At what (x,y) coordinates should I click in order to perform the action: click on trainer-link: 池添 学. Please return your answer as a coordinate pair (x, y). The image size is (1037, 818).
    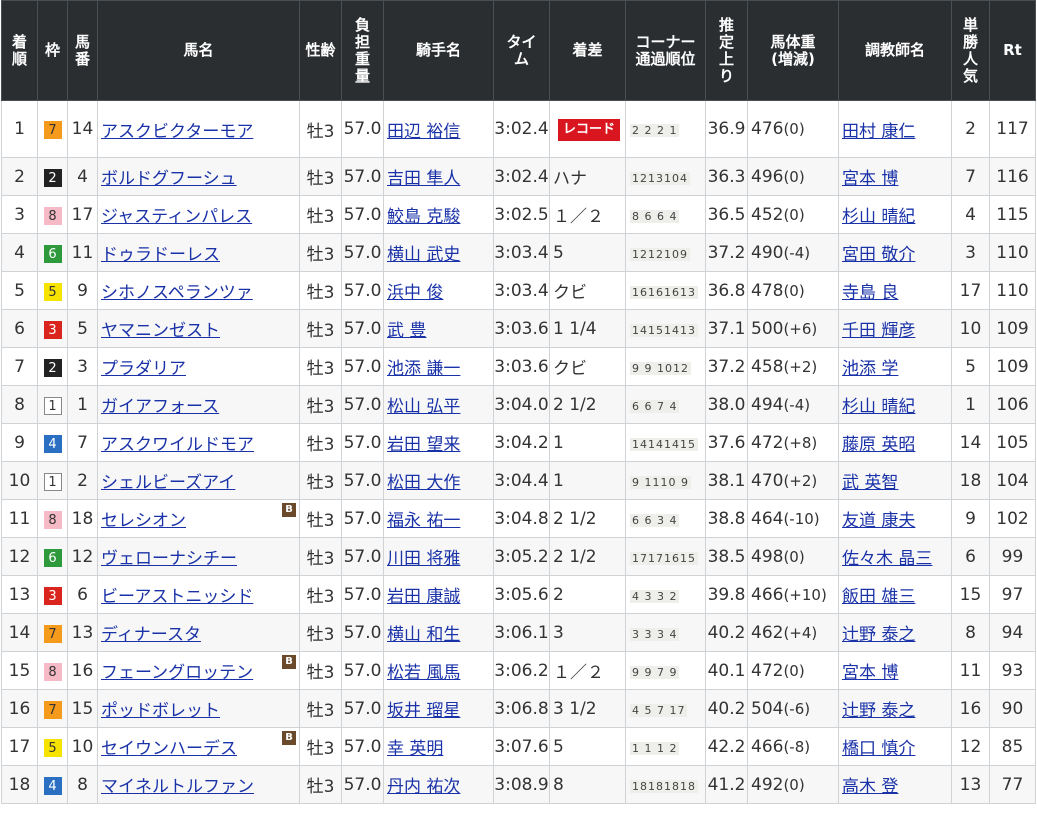
    Looking at the image, I should click on (870, 369).